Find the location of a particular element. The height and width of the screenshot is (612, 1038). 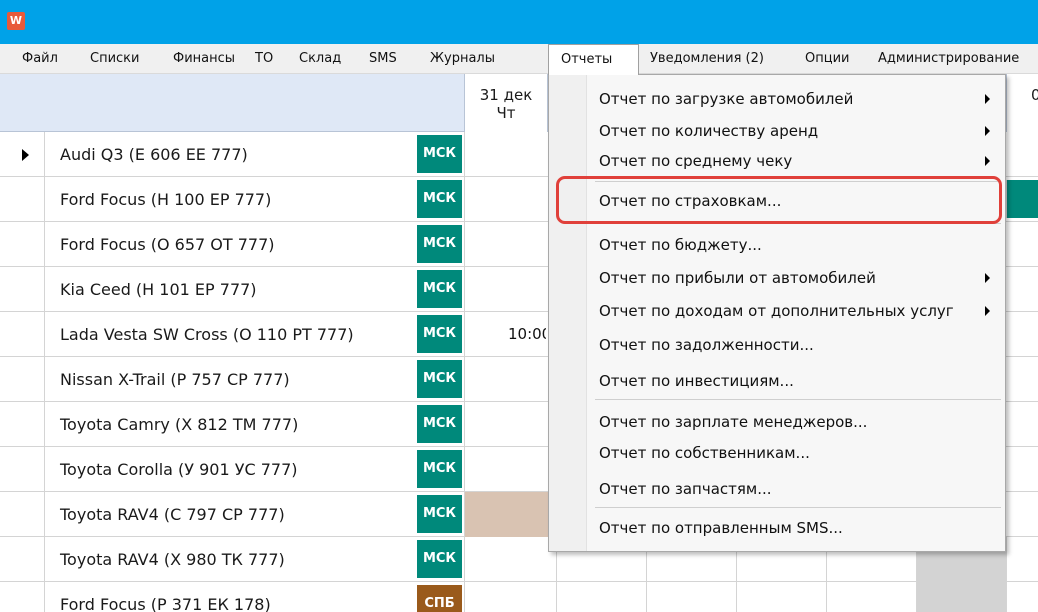

menu-options: Опции is located at coordinates (827, 59).